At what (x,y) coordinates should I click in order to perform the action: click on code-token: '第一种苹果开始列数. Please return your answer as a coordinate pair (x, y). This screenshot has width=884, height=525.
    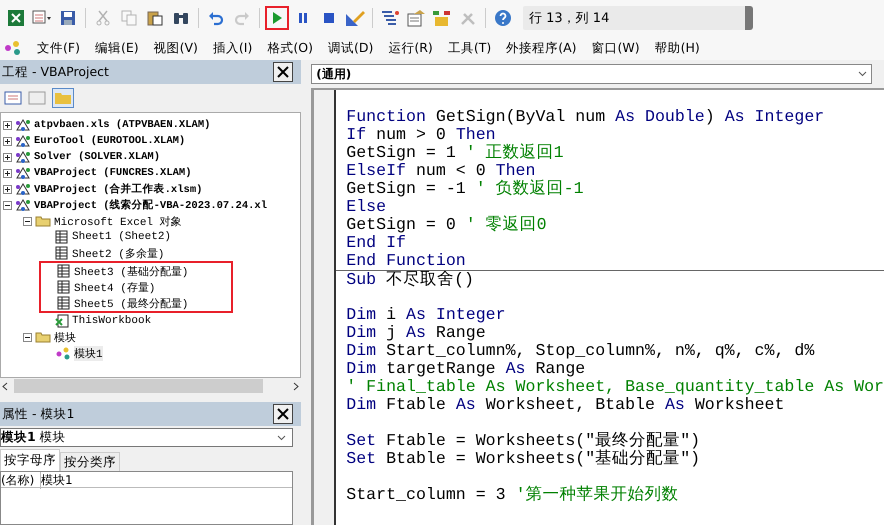
    Looking at the image, I should click on (597, 494).